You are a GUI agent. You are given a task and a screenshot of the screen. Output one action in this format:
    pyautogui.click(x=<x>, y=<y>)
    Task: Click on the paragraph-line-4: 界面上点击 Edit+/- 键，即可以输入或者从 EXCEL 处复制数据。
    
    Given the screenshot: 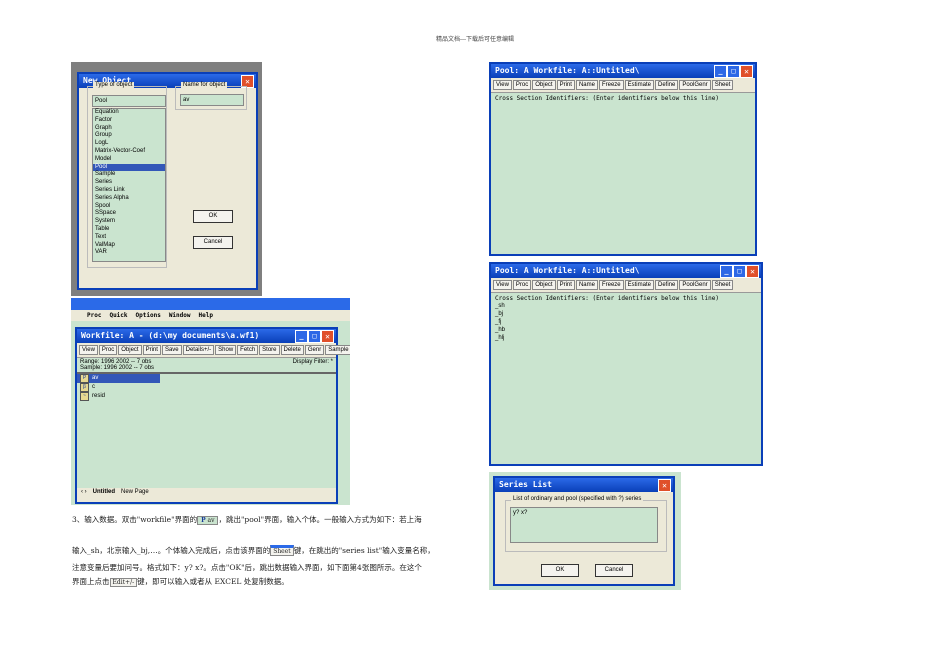 What is the action you would take?
    pyautogui.click(x=180, y=581)
    